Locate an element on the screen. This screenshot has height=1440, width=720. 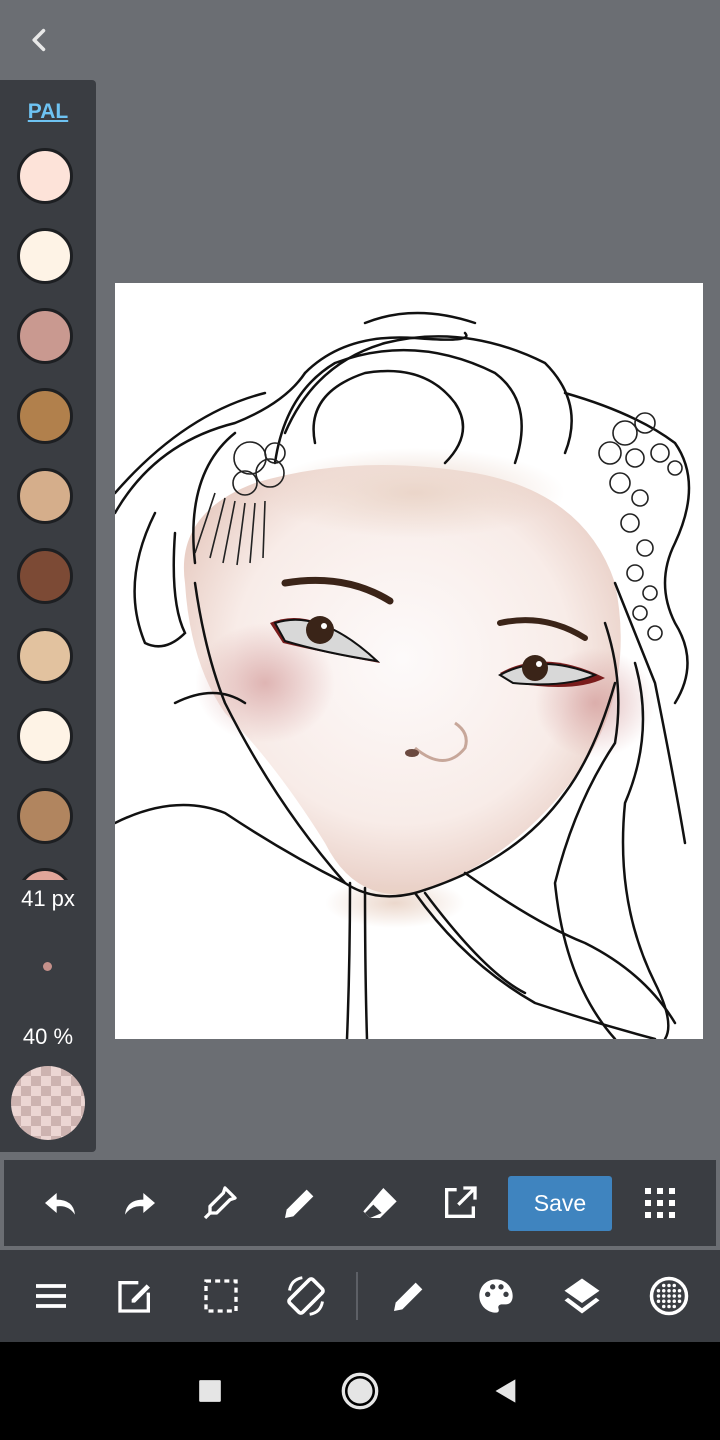
eyedropper-button is located at coordinates (220, 1203).